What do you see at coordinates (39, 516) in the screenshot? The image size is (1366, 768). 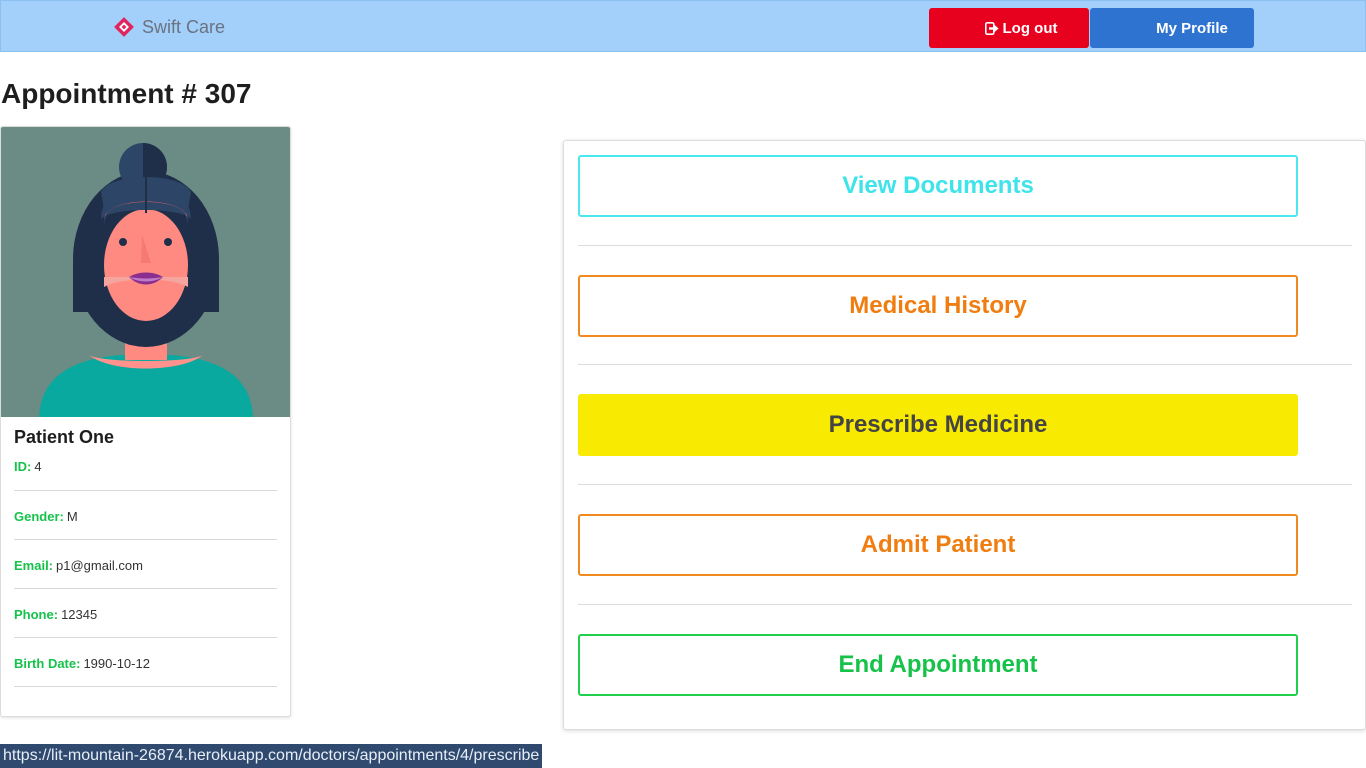 I see `info-label: Gender:` at bounding box center [39, 516].